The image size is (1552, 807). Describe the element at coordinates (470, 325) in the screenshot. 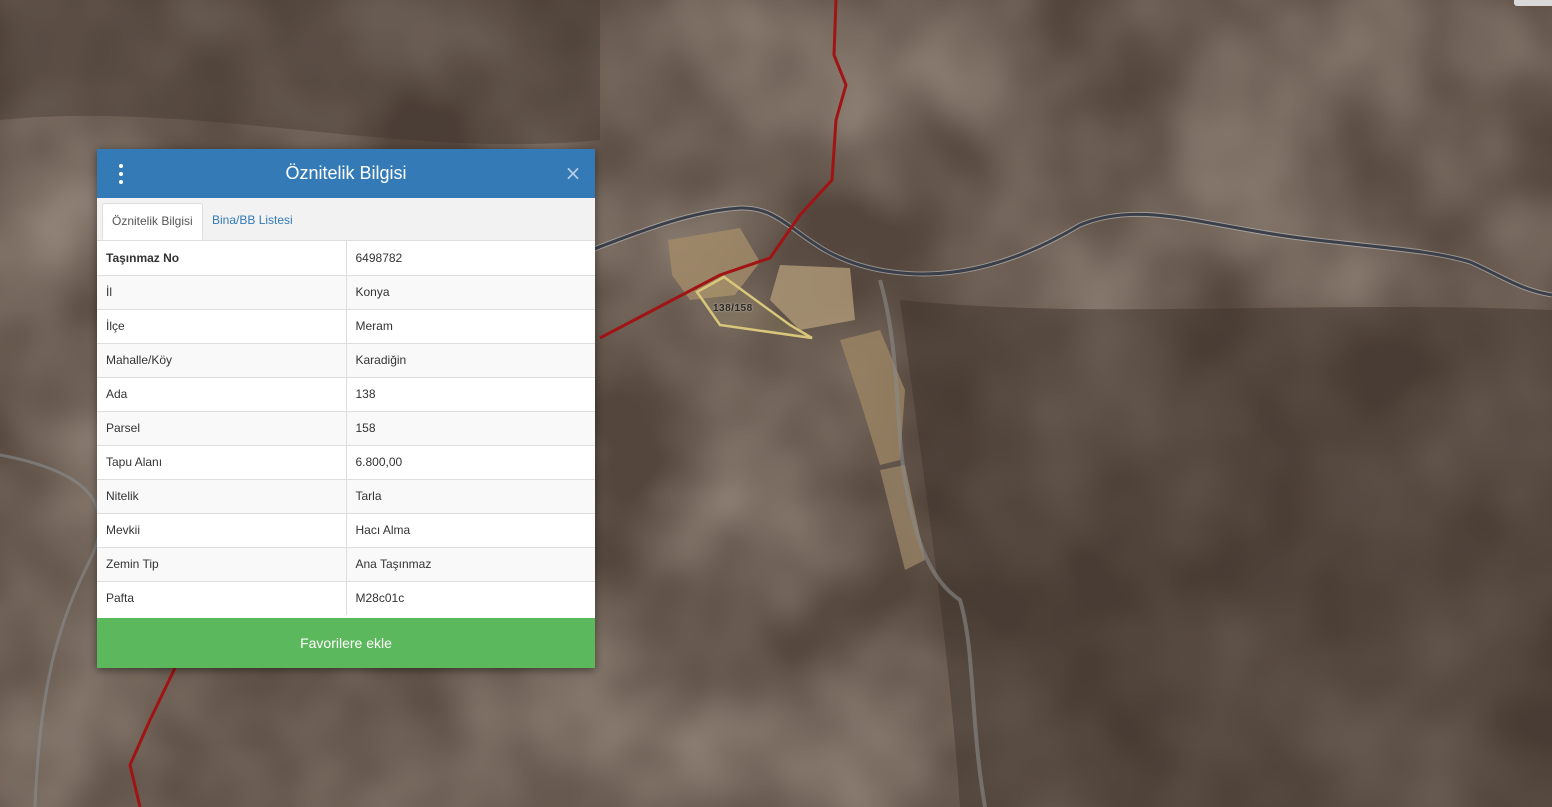

I see `attribute-value: Meram` at that location.